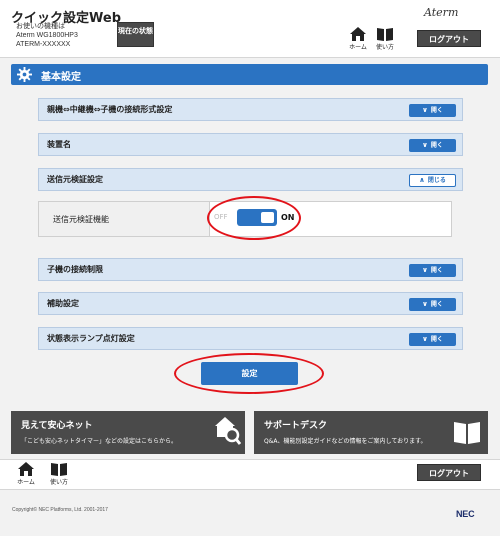 The width and height of the screenshot is (500, 536). What do you see at coordinates (449, 472) in the screenshot?
I see `footer-logout-button: ログアウト` at bounding box center [449, 472].